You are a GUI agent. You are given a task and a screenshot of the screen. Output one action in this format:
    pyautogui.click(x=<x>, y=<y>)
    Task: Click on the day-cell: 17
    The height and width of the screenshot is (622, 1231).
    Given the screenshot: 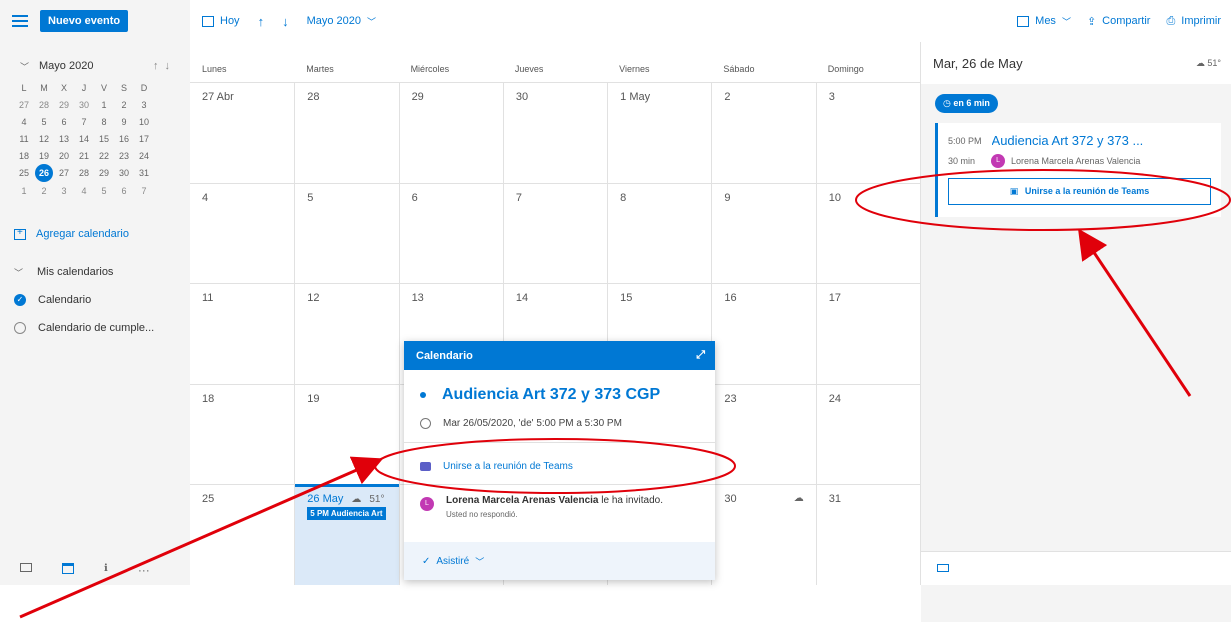 What is the action you would take?
    pyautogui.click(x=867, y=334)
    